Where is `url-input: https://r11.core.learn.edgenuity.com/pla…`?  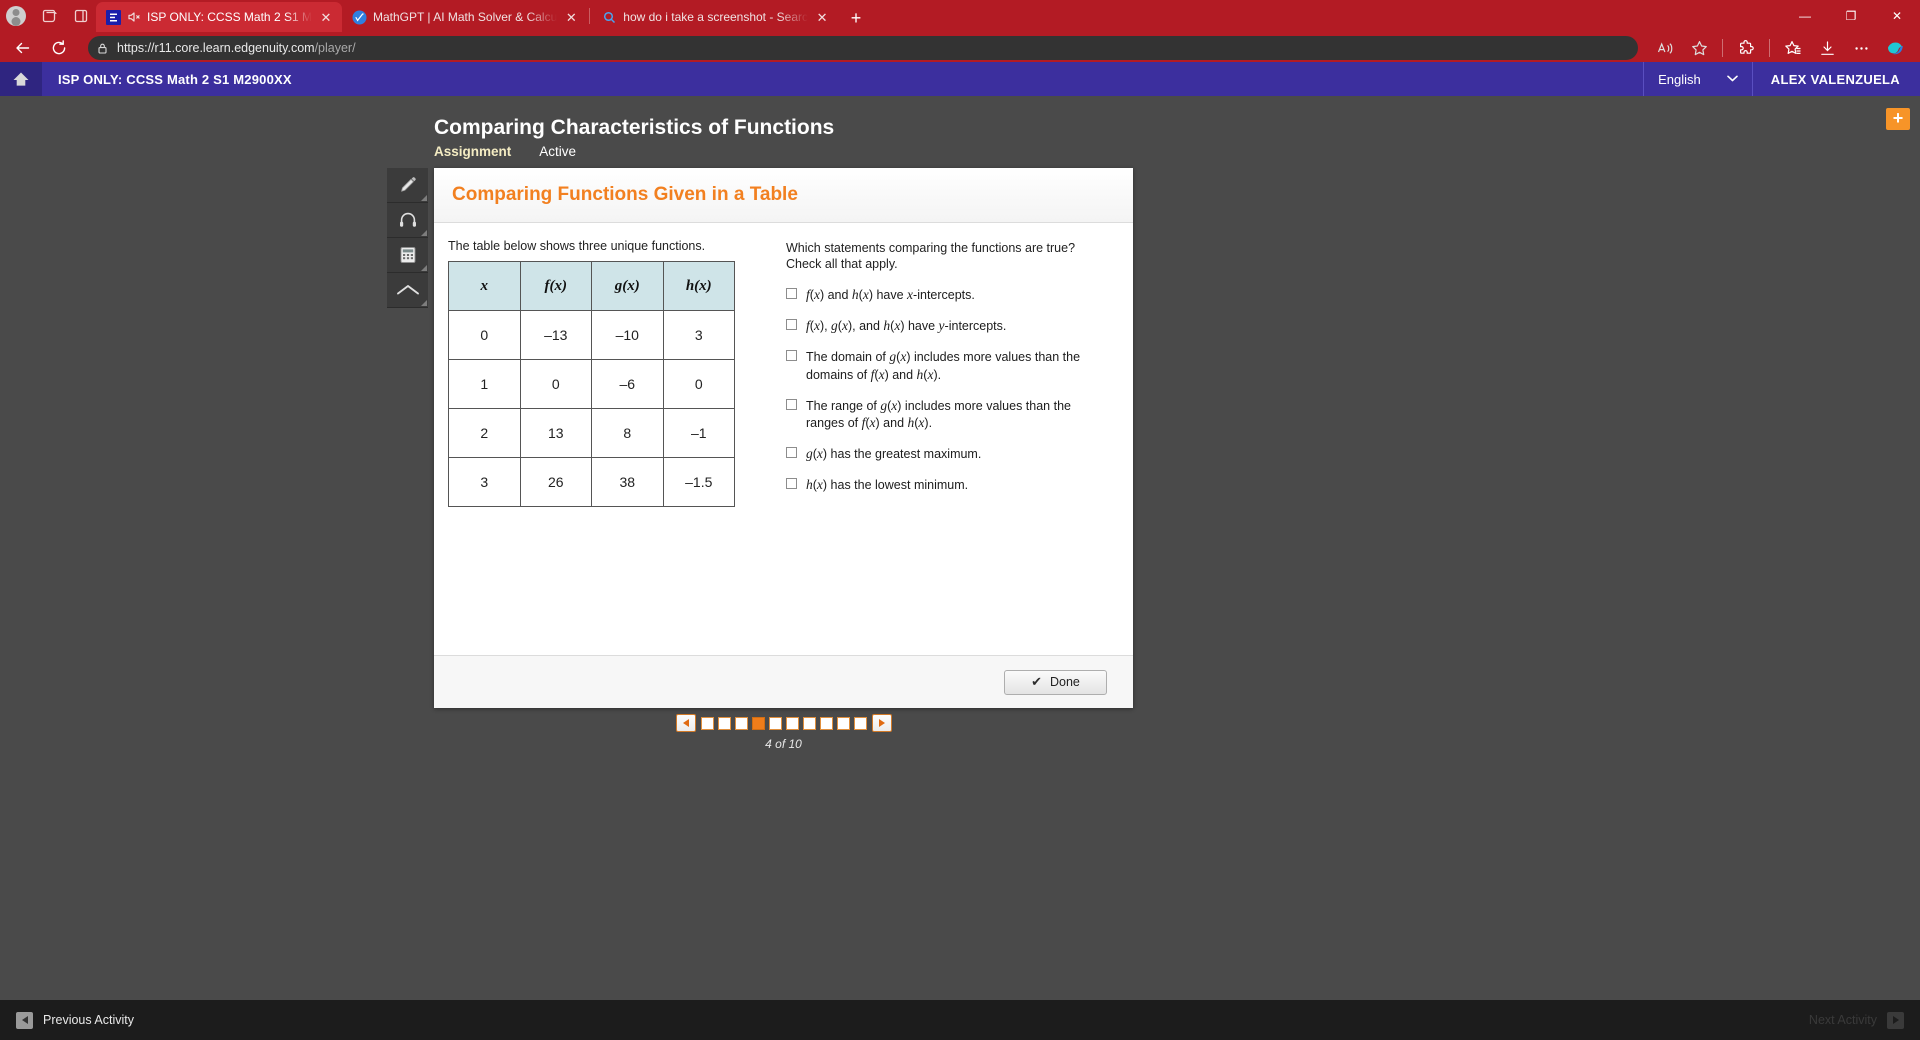
url-input: https://r11.core.learn.edgenuity.com/pla… is located at coordinates (863, 48).